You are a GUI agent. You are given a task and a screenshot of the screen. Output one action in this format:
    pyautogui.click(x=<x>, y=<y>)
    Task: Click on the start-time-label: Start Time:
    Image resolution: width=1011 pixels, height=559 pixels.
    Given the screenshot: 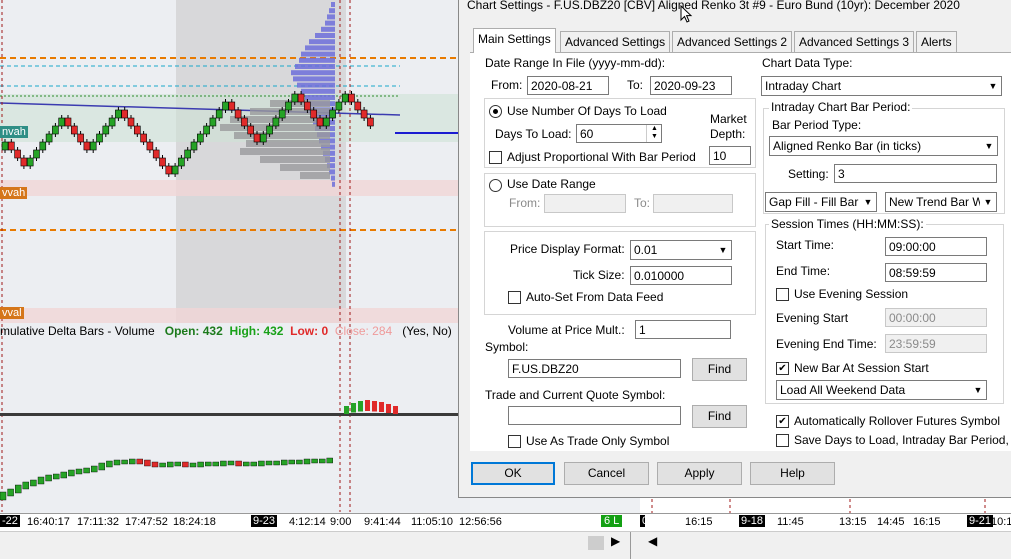 What is the action you would take?
    pyautogui.click(x=805, y=245)
    